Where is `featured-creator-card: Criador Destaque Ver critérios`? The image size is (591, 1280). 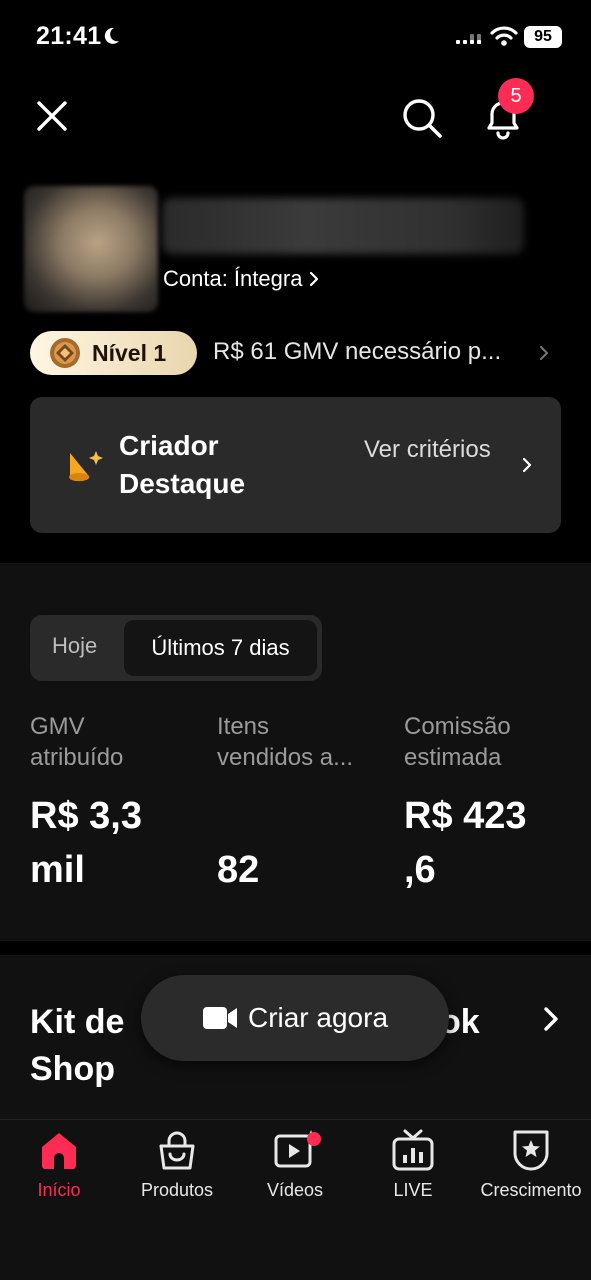 featured-creator-card: Criador Destaque Ver critérios is located at coordinates (295, 465).